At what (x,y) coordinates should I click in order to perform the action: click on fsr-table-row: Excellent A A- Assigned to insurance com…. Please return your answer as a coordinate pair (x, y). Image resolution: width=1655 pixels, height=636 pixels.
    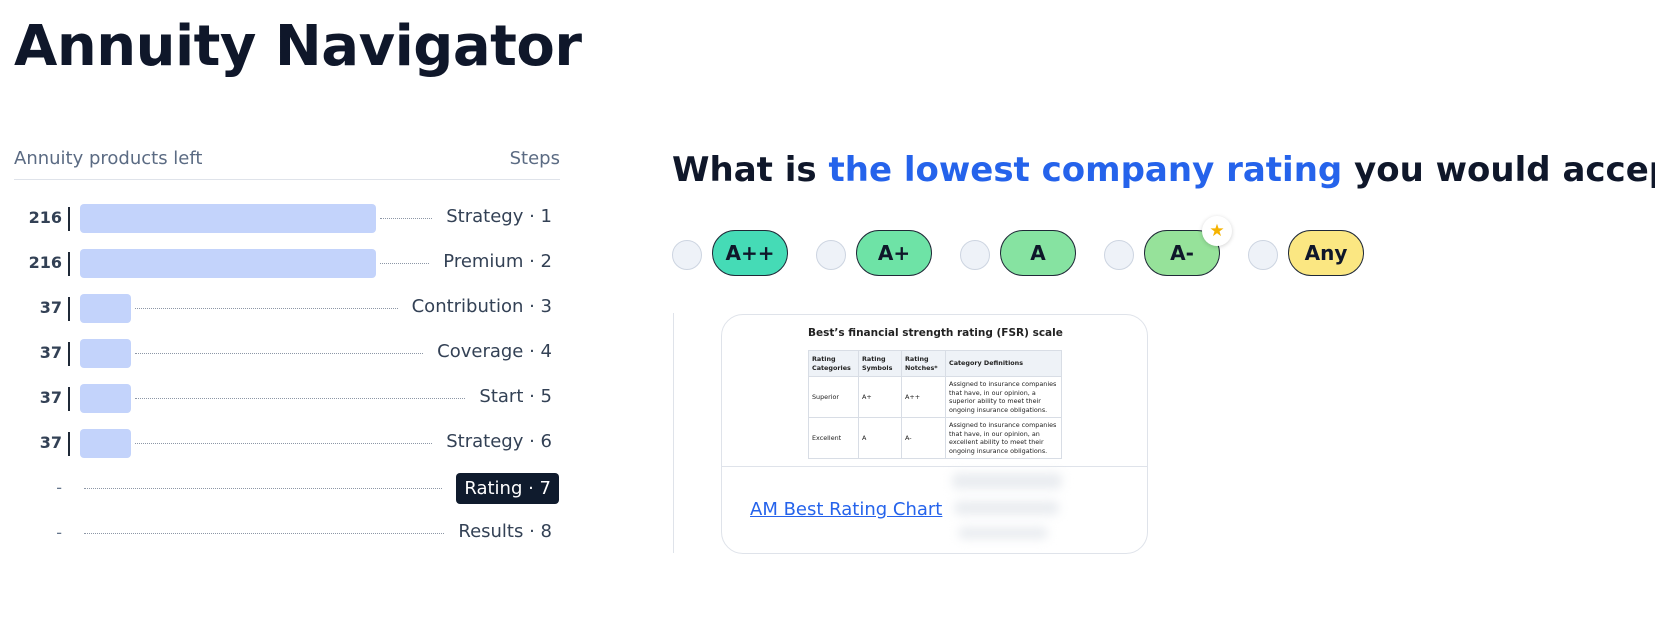
    Looking at the image, I should click on (935, 438).